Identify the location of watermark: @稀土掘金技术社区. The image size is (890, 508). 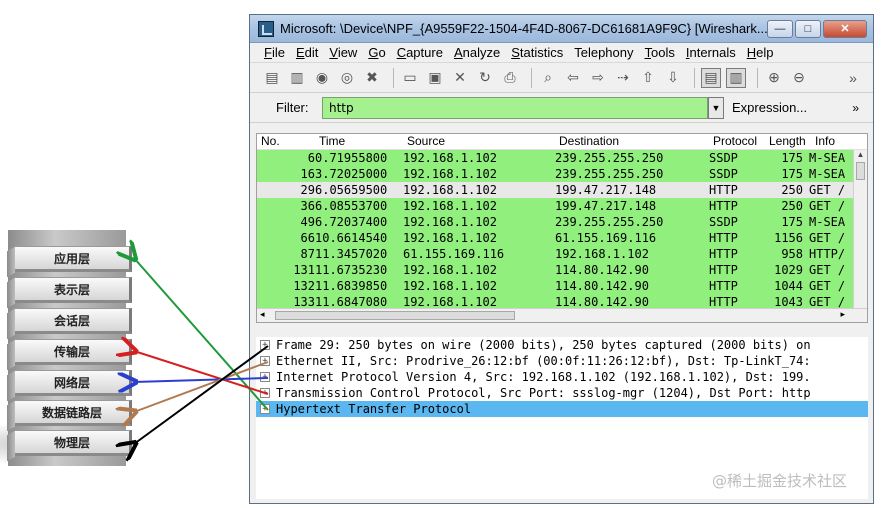
(780, 481).